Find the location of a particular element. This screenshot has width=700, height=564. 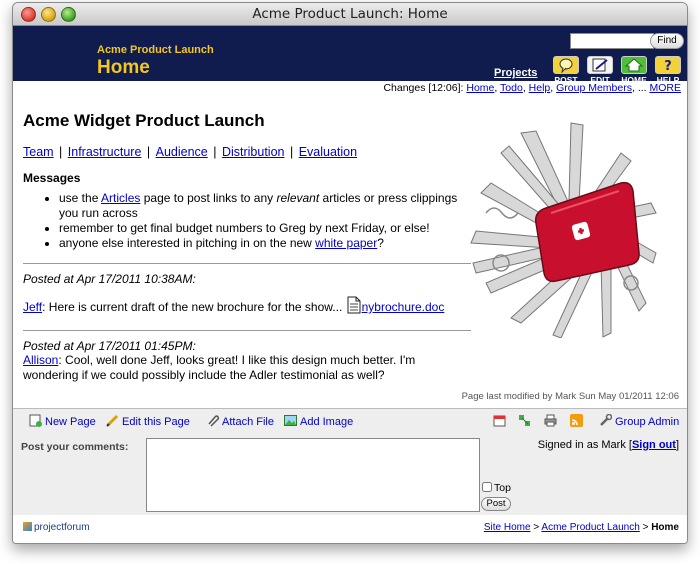

page-heading: Home is located at coordinates (123, 67).